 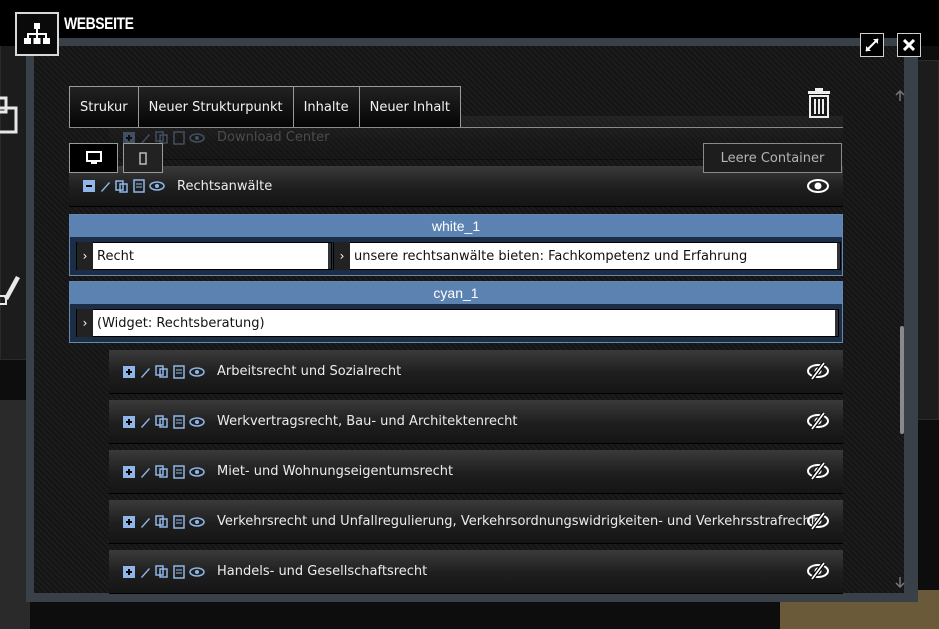 I want to click on empty-containers-button: Leere Container, so click(x=772, y=158).